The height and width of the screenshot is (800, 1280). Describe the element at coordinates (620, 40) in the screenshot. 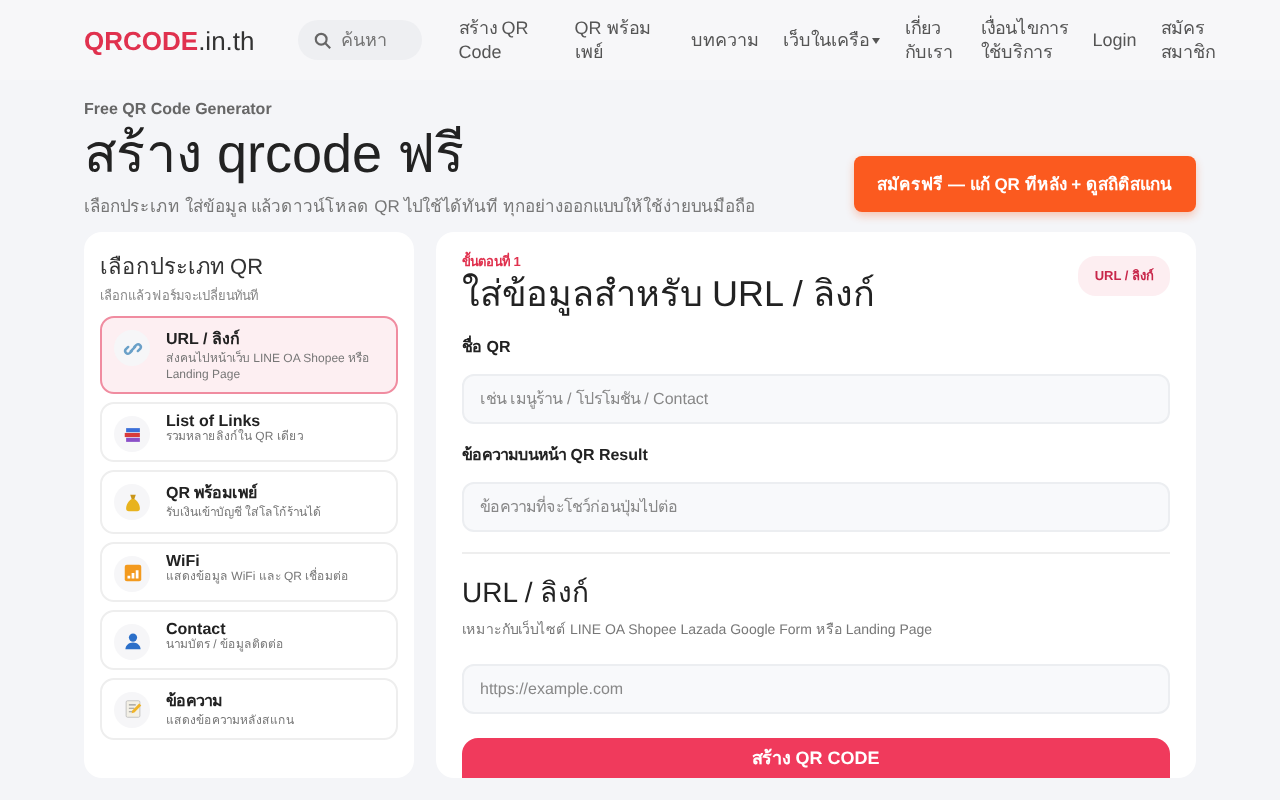

I see `nav-link: QR พร้อมเพย์` at that location.